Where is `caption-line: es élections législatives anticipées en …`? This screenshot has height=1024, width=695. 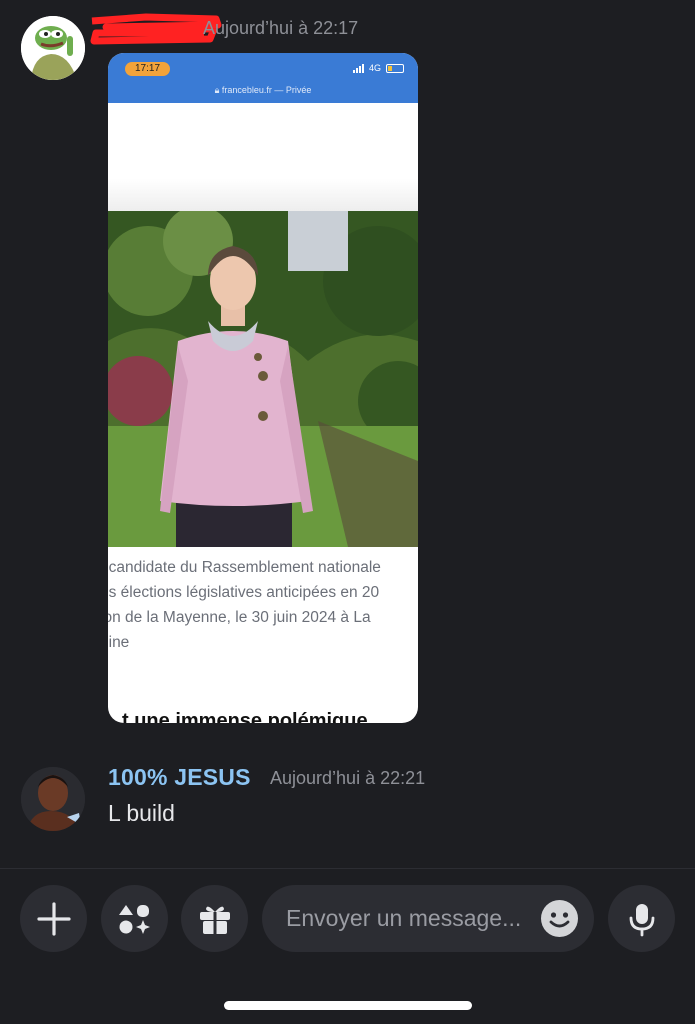 caption-line: es élections législatives anticipées en … is located at coordinates (244, 592).